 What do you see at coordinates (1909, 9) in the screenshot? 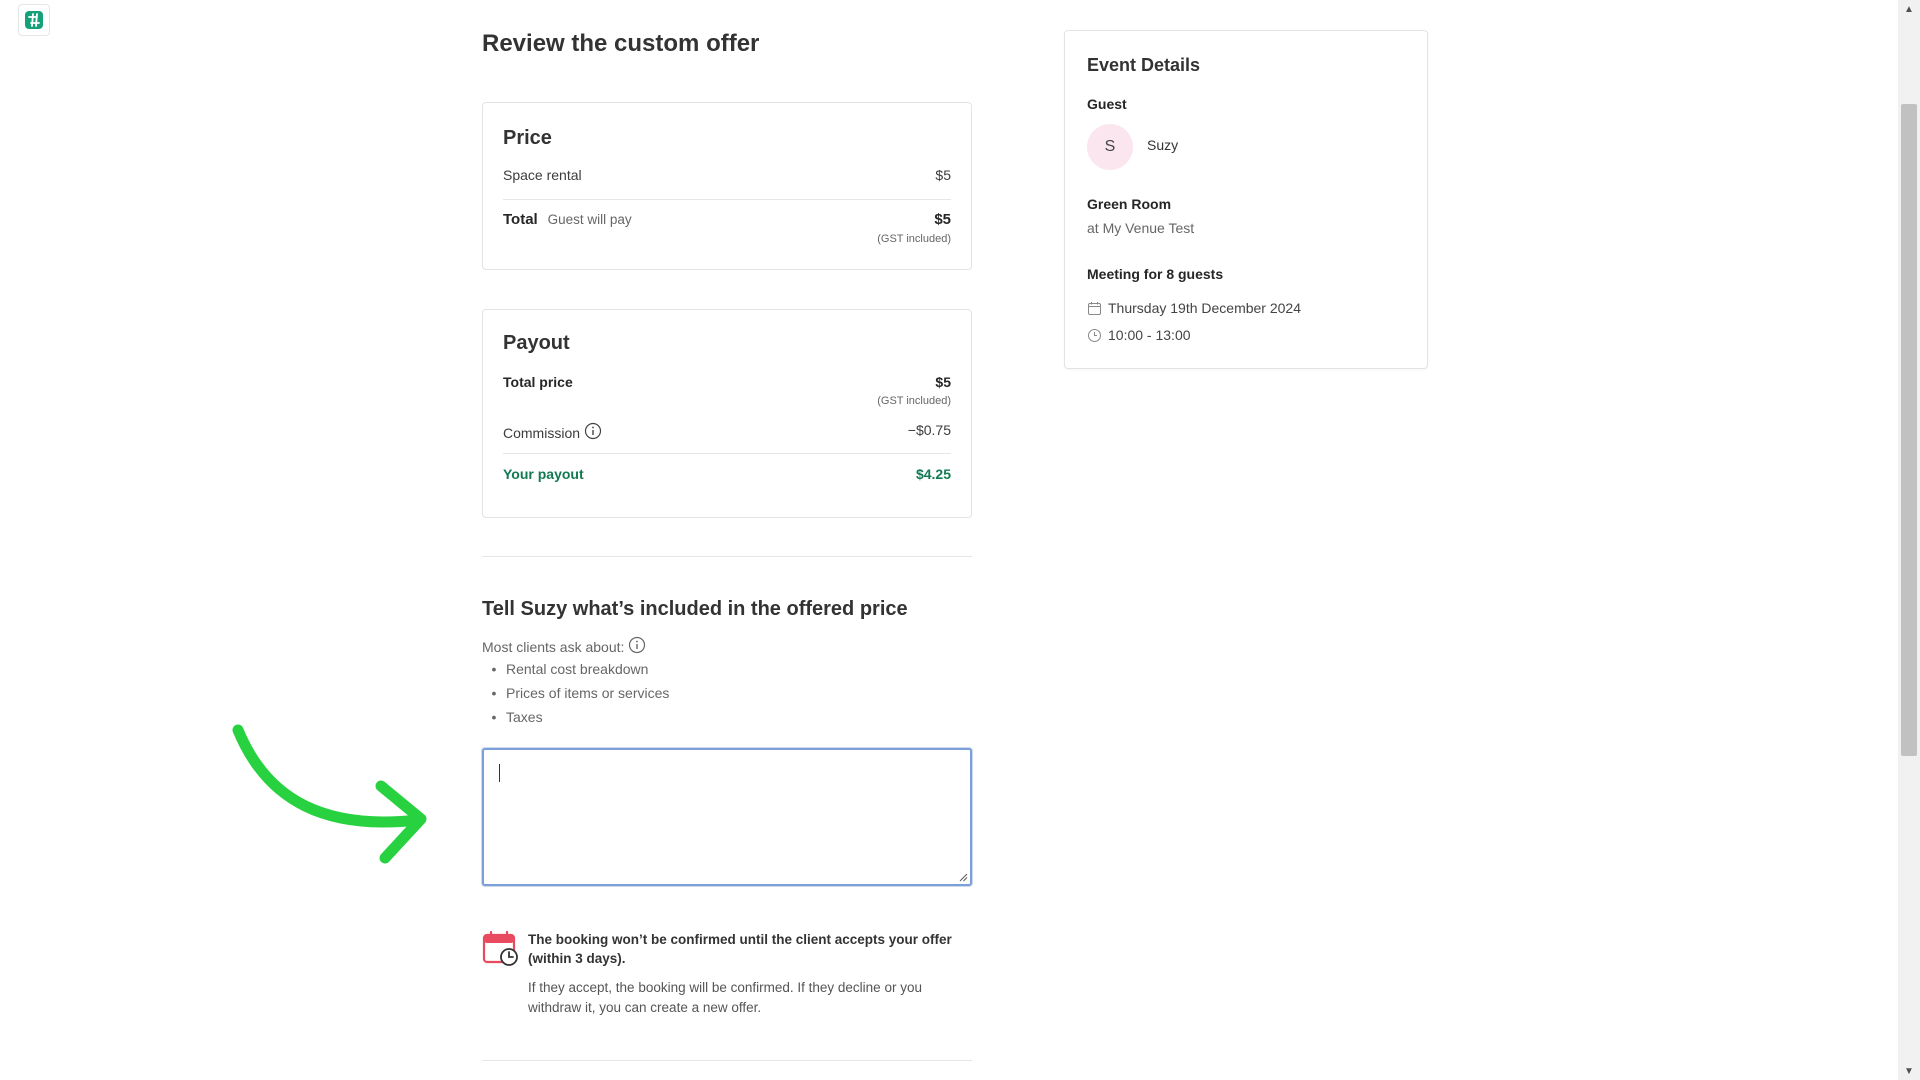
I see `scroll-up-icon: ▲` at bounding box center [1909, 9].